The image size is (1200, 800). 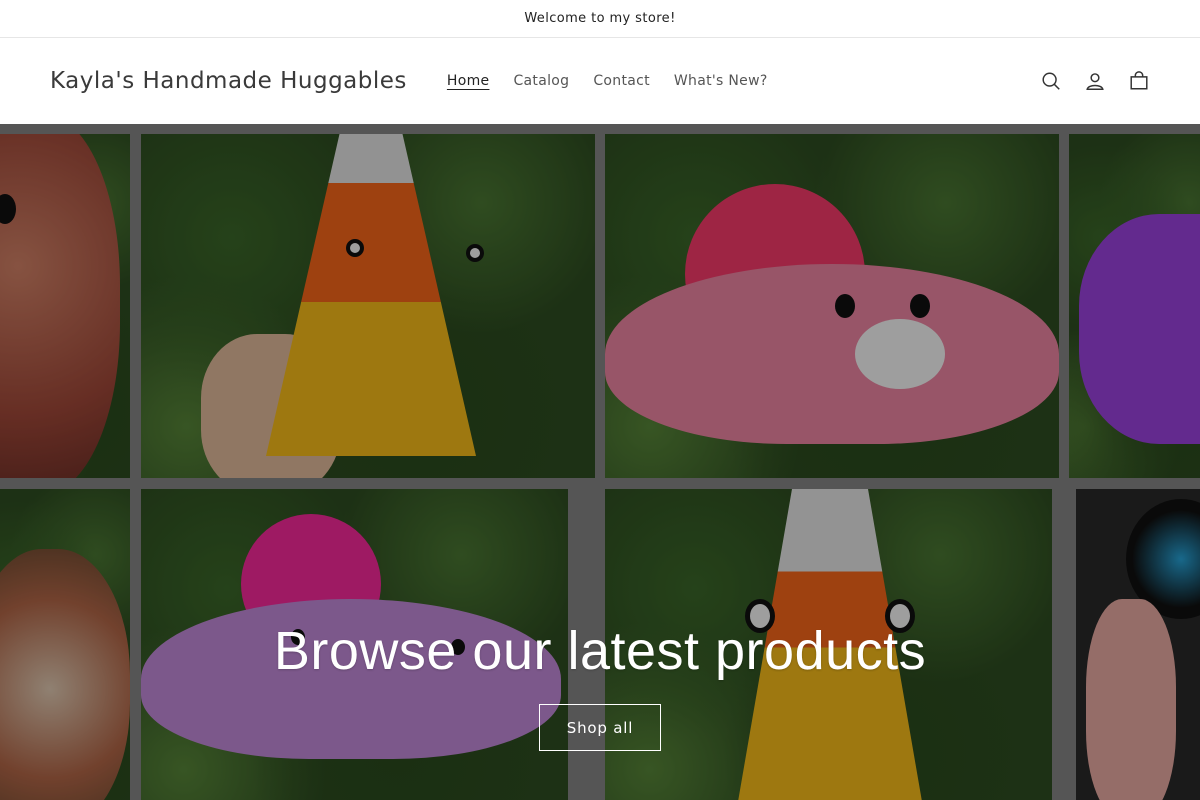 I want to click on announcement-text: Welcome to my store!, so click(x=600, y=18).